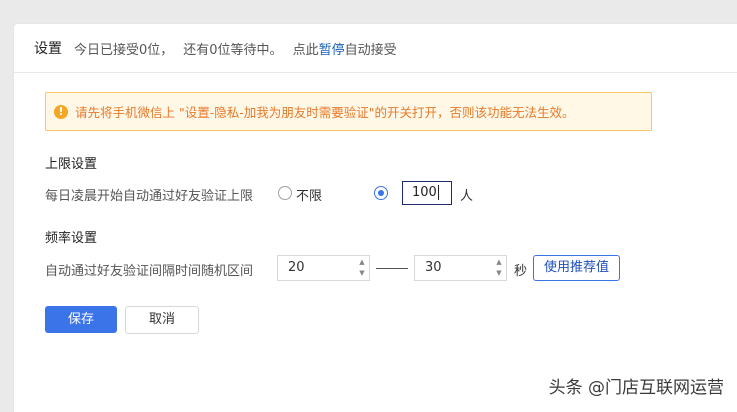  Describe the element at coordinates (323, 268) in the screenshot. I see `interval-min-input: 20 ▲ ▼` at that location.